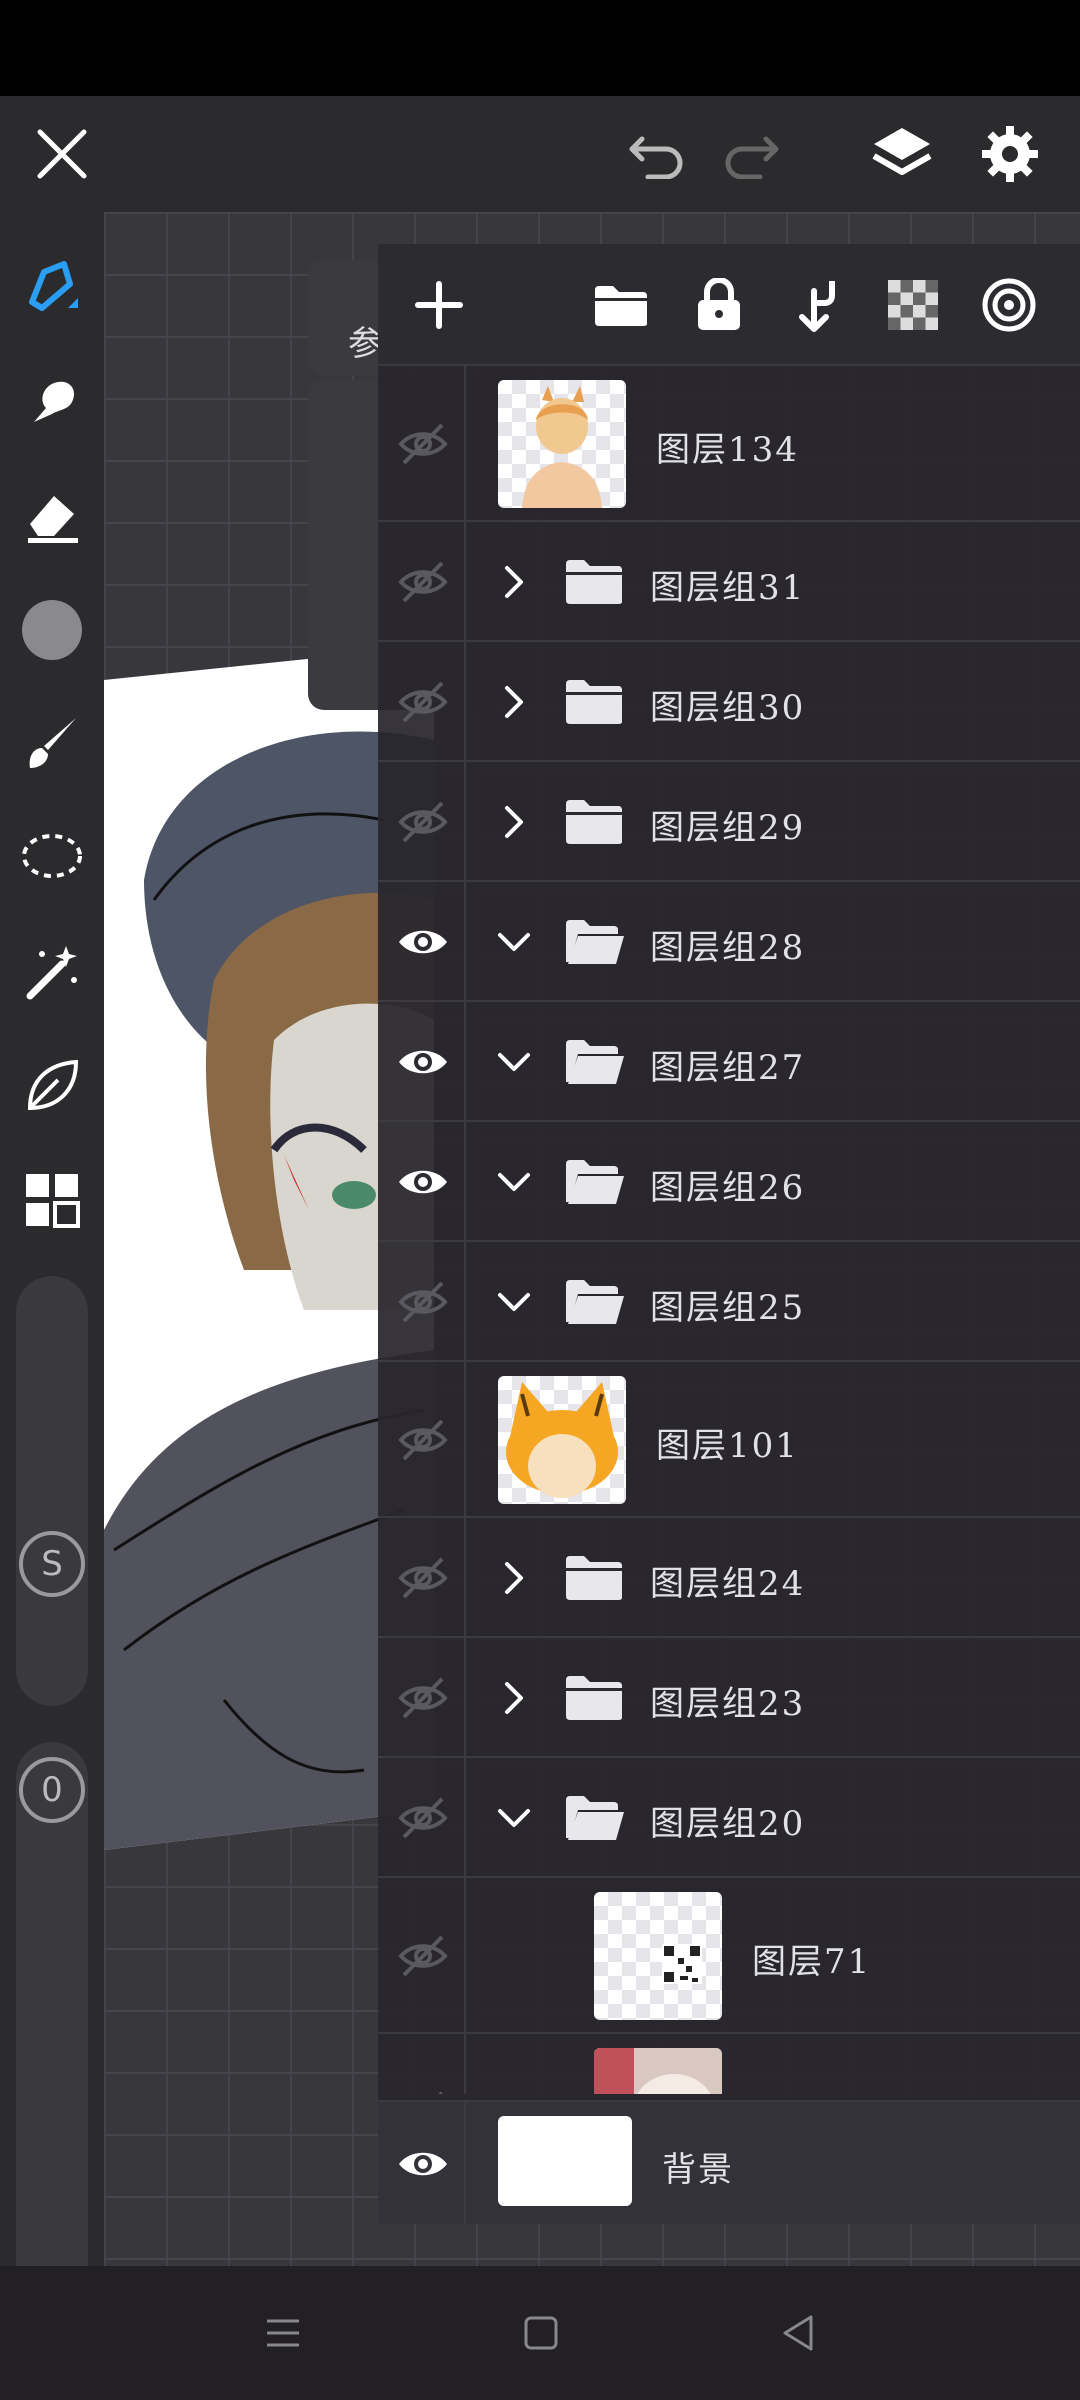  What do you see at coordinates (728, 1308) in the screenshot?
I see `layer-group-name: 图层组25` at bounding box center [728, 1308].